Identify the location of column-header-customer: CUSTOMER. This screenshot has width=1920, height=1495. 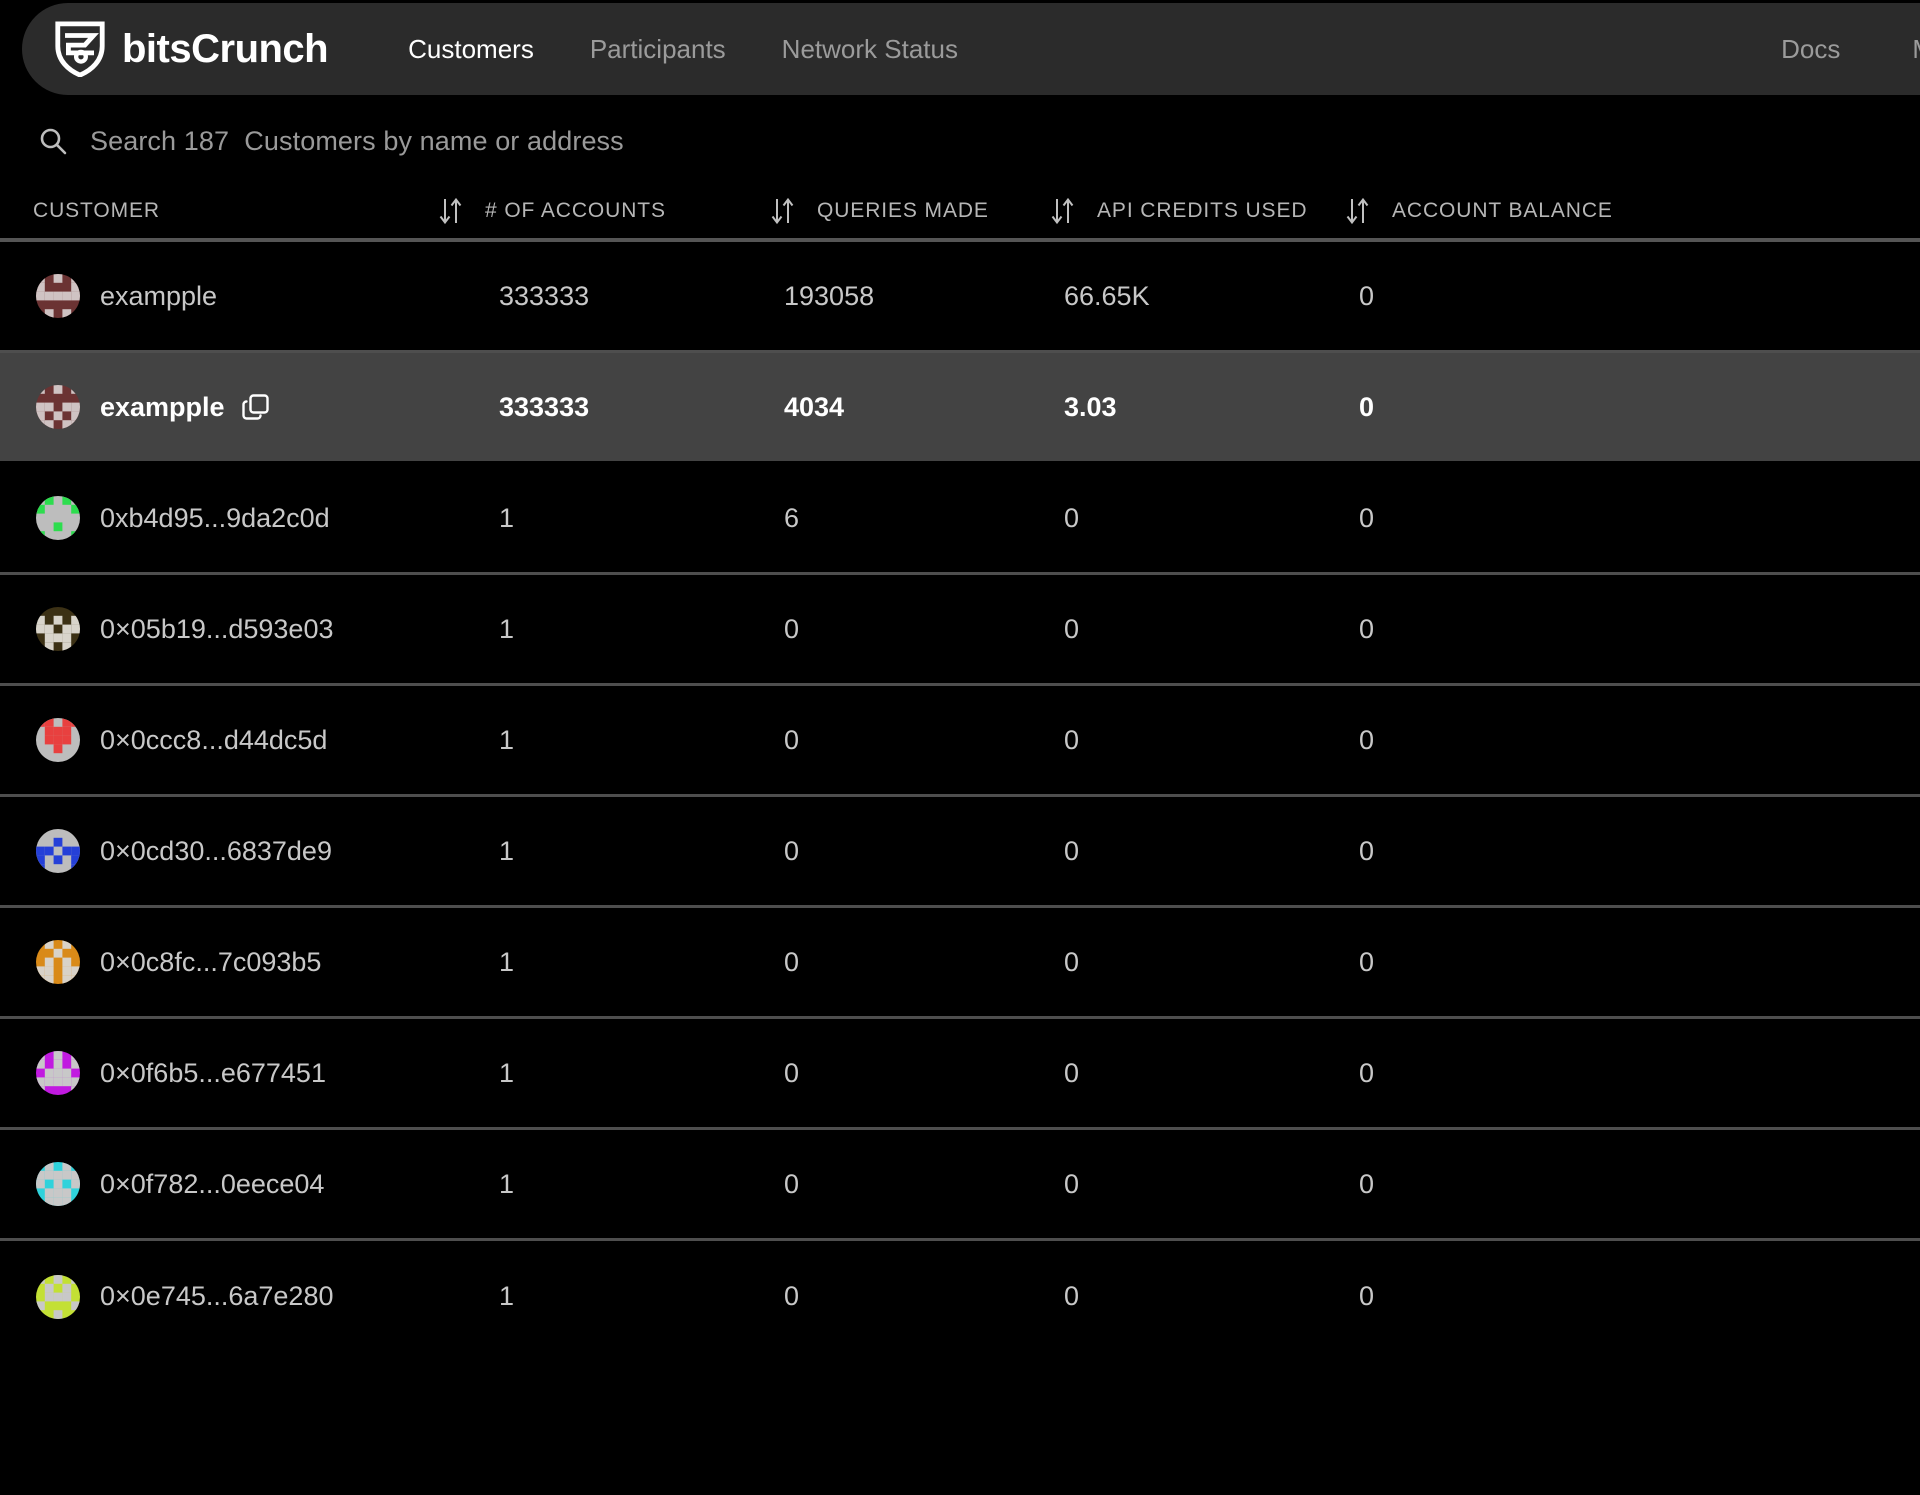
(242, 211).